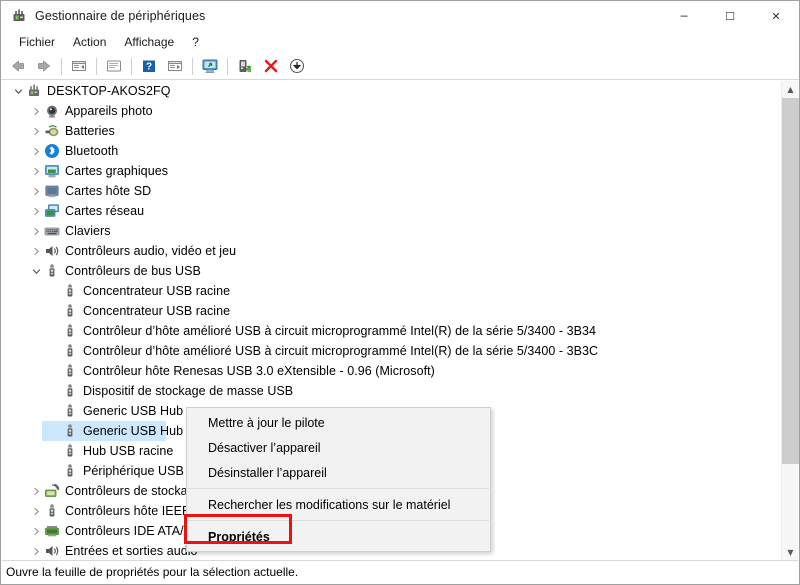 This screenshot has height=585, width=800. What do you see at coordinates (151, 251) in the screenshot?
I see `tree-item-label: Contrôleurs audio, vidéo et jeu` at bounding box center [151, 251].